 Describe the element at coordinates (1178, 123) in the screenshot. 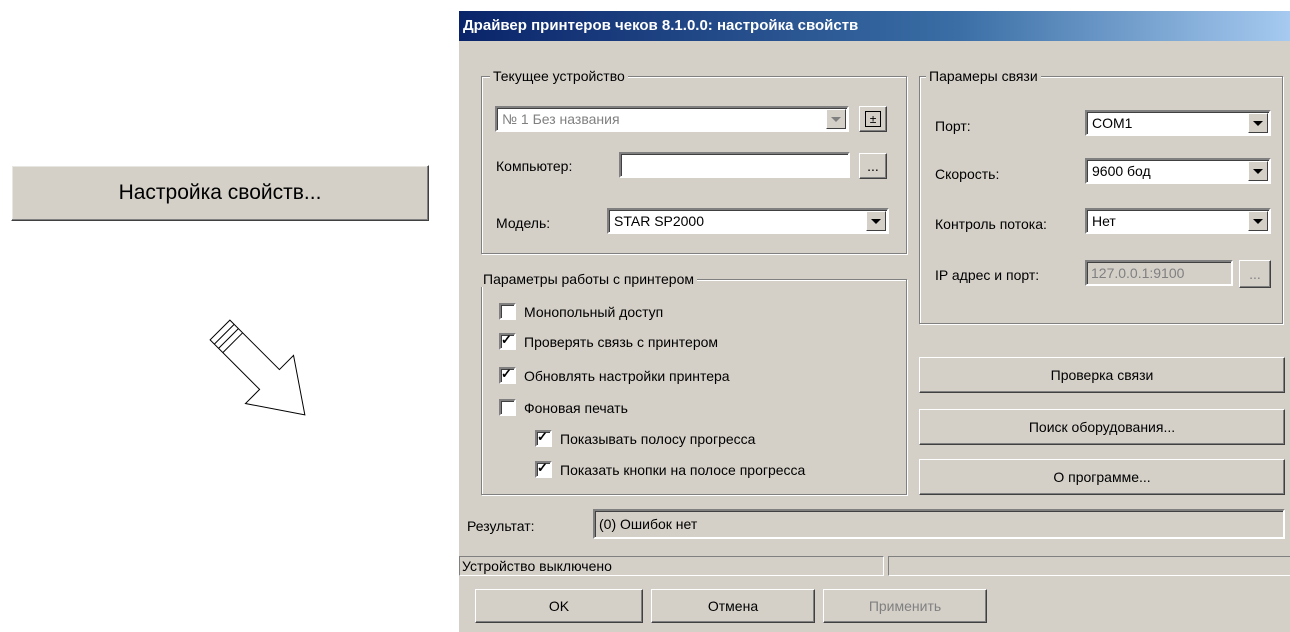

I see `port-select: COM1` at that location.